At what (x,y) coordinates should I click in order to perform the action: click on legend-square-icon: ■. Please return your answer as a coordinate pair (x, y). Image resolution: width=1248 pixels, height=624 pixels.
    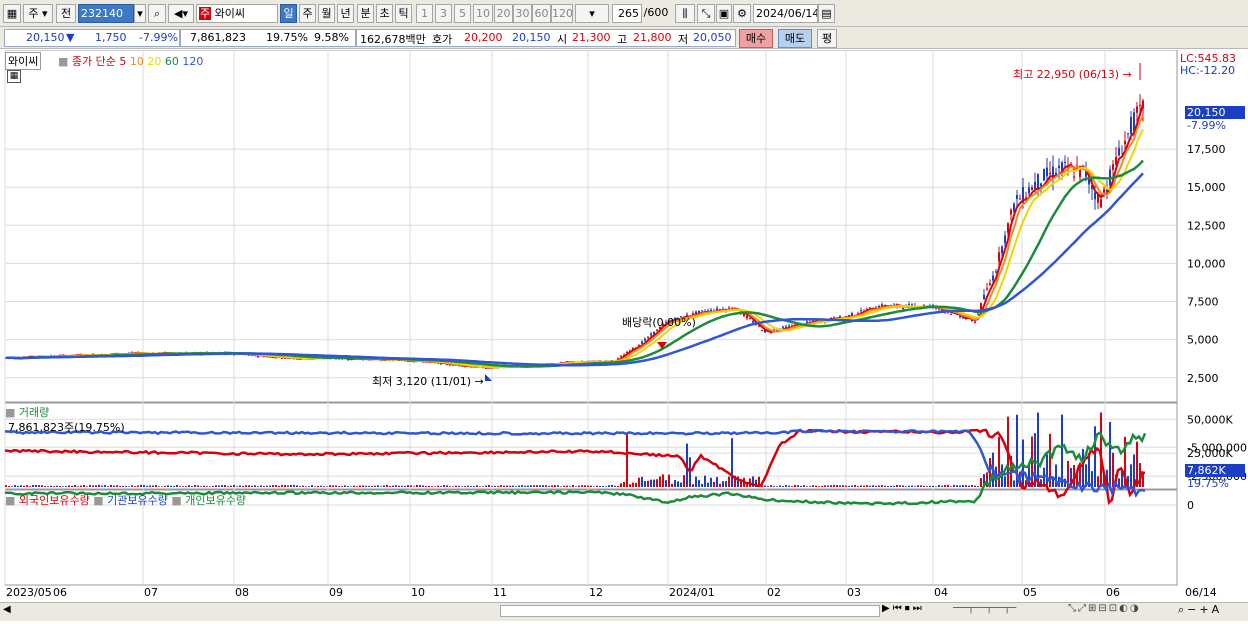
    Looking at the image, I should click on (98, 500).